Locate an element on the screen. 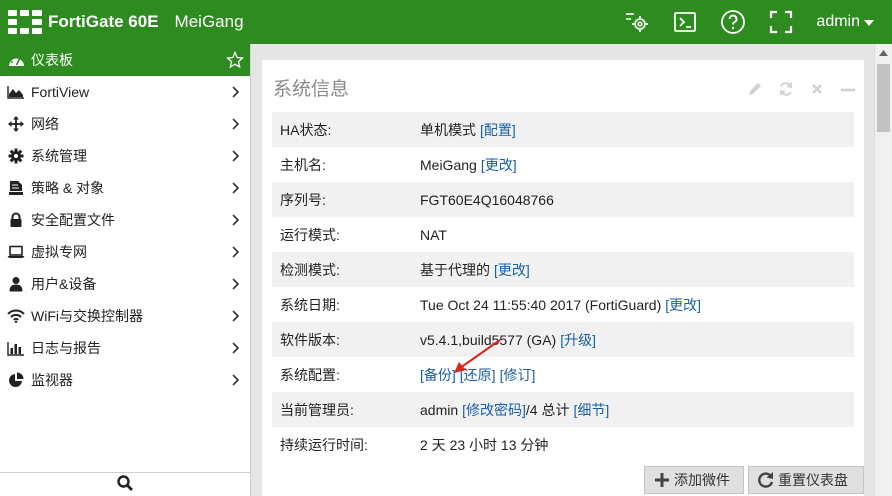 This screenshot has height=496, width=892. scrollbar-thumb is located at coordinates (883, 98).